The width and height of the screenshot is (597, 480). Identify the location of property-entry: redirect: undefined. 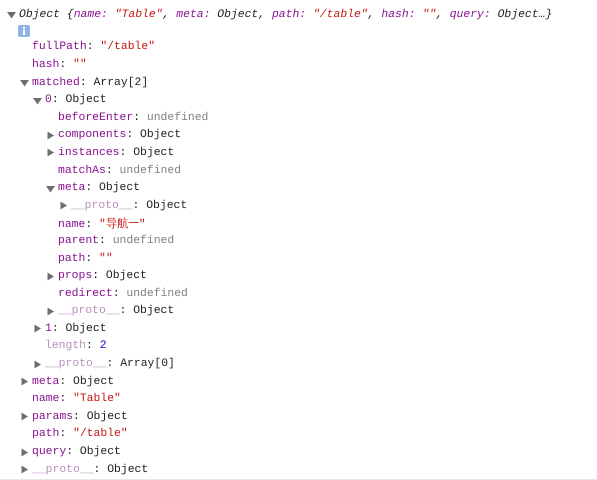
(123, 294).